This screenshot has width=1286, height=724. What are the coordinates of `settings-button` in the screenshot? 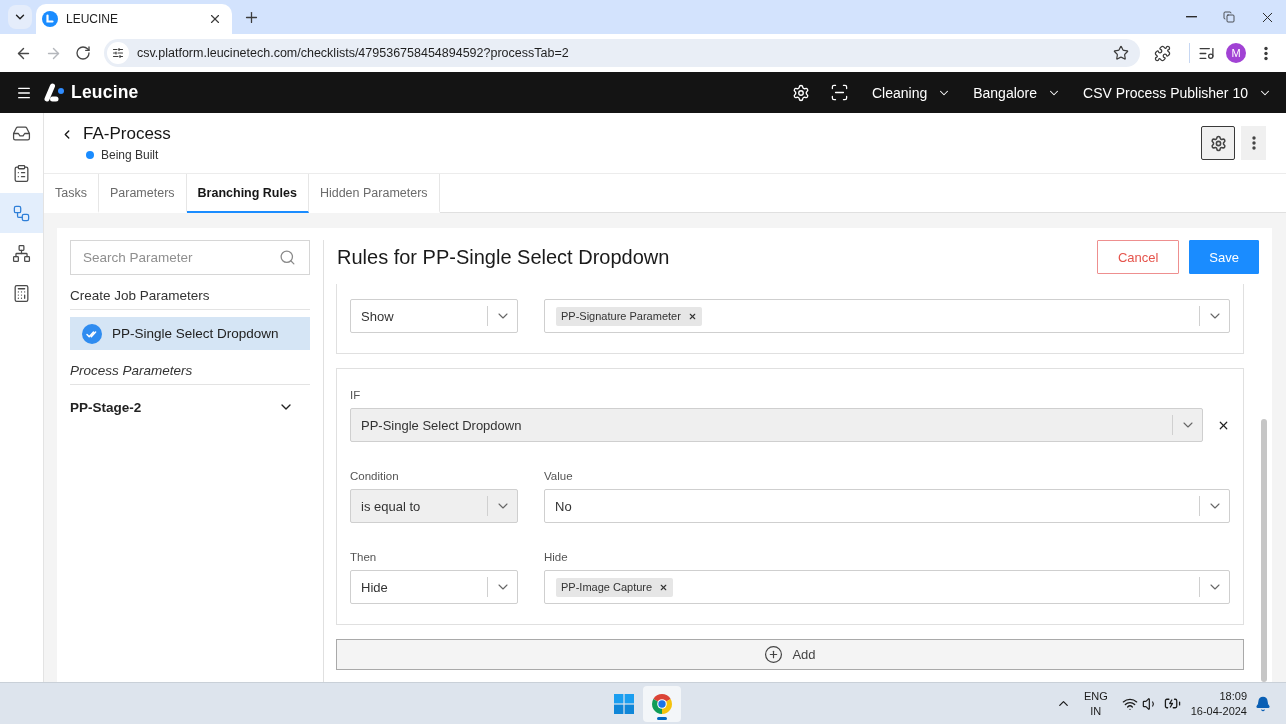 It's located at (1218, 143).